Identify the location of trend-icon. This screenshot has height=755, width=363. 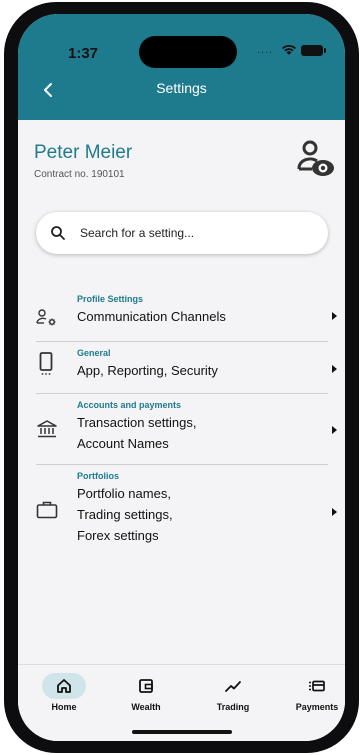
(233, 686).